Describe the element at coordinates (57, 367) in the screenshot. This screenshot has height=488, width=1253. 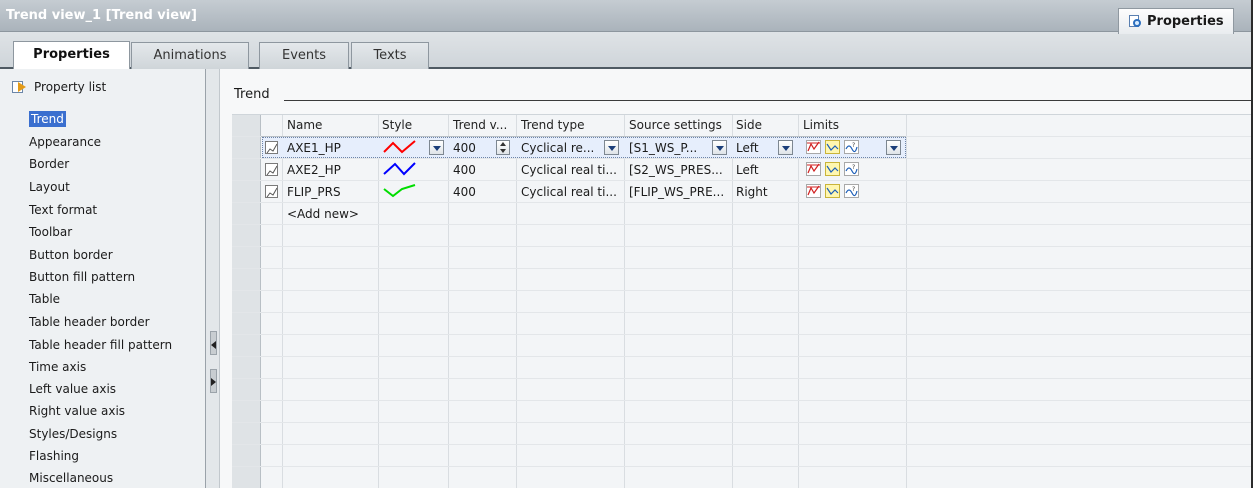
I see `nav-item-time-axis: Time axis` at that location.